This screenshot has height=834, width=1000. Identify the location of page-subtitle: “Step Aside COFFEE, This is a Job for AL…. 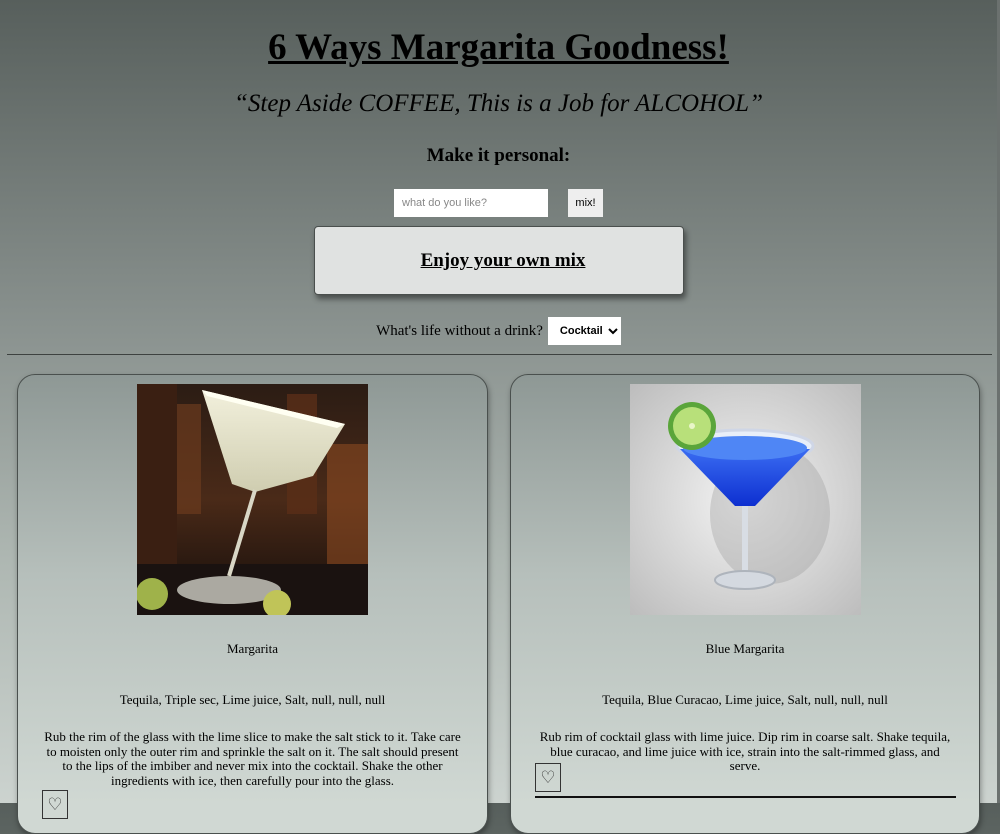
(498, 103).